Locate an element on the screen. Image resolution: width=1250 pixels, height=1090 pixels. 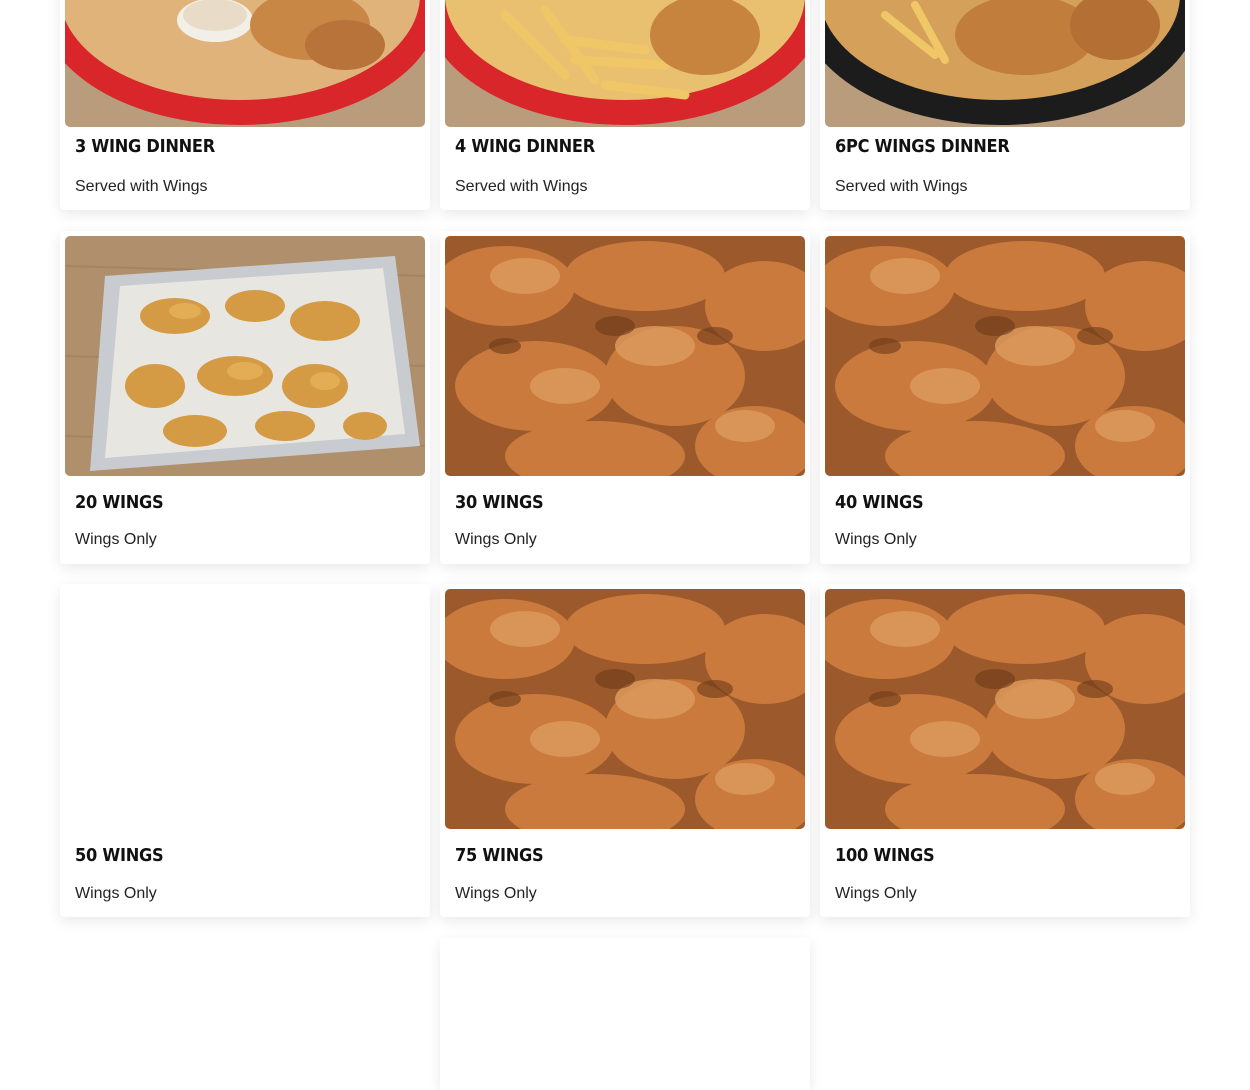
menu-item-card: 6PC WINGS DINNER Served with Wings is located at coordinates (1005, 105).